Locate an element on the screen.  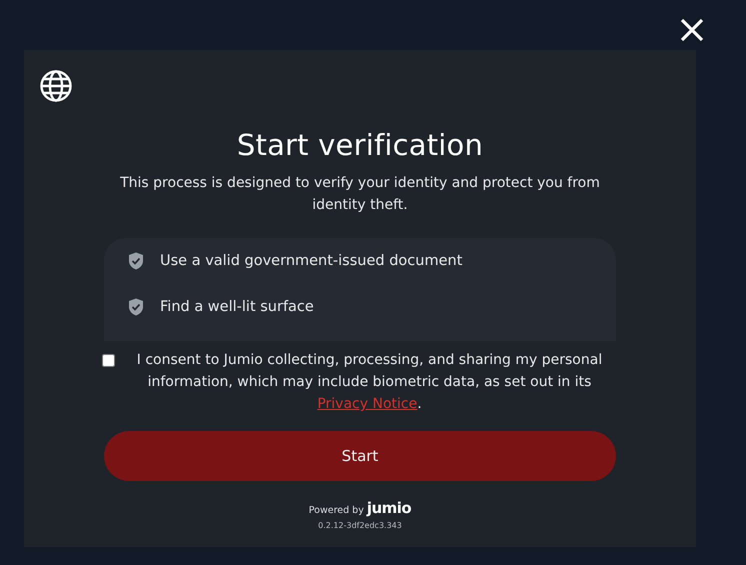
close-button is located at coordinates (692, 30).